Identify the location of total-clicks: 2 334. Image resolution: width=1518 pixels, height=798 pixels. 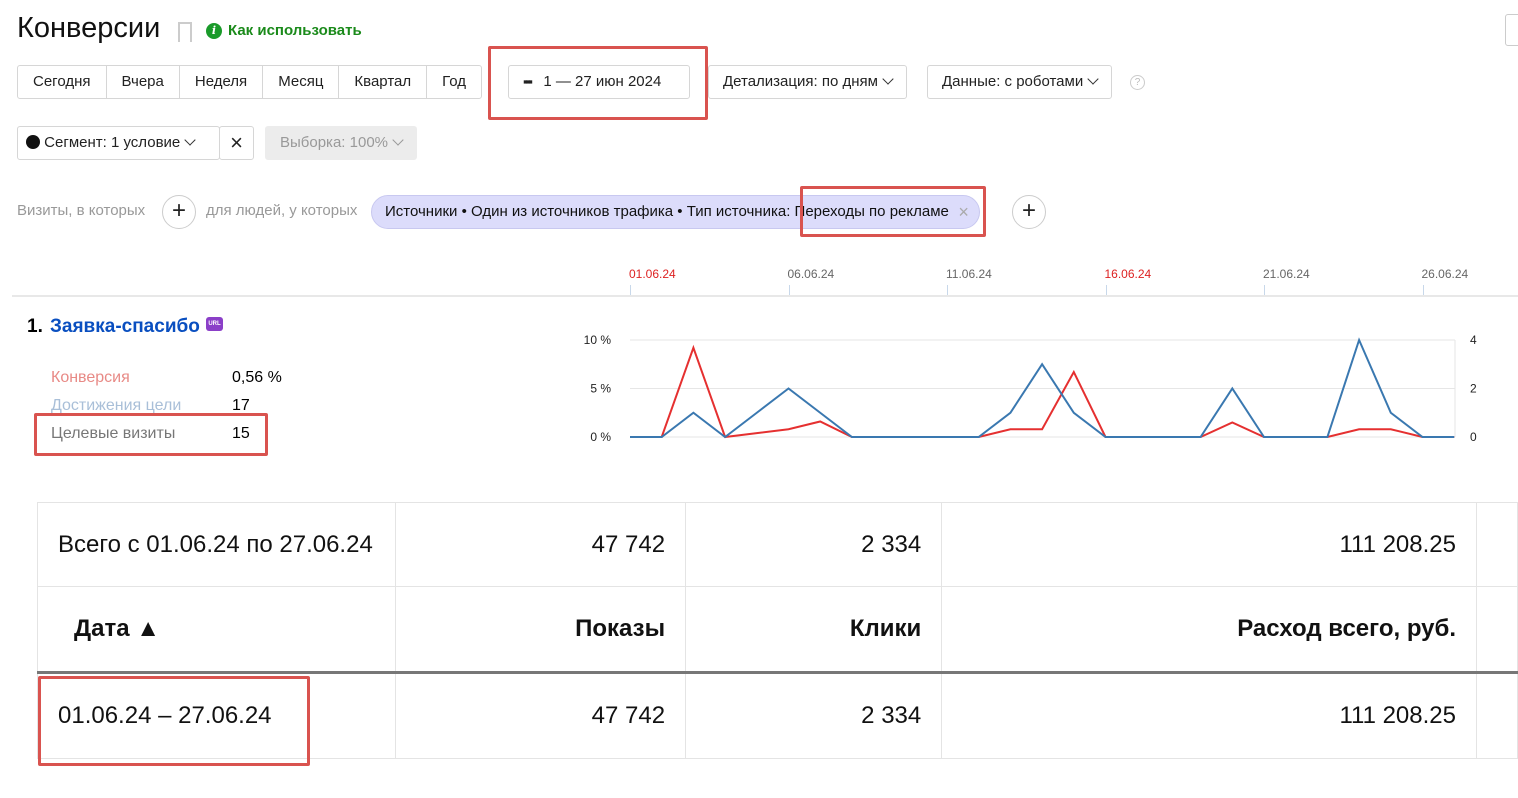
(814, 544).